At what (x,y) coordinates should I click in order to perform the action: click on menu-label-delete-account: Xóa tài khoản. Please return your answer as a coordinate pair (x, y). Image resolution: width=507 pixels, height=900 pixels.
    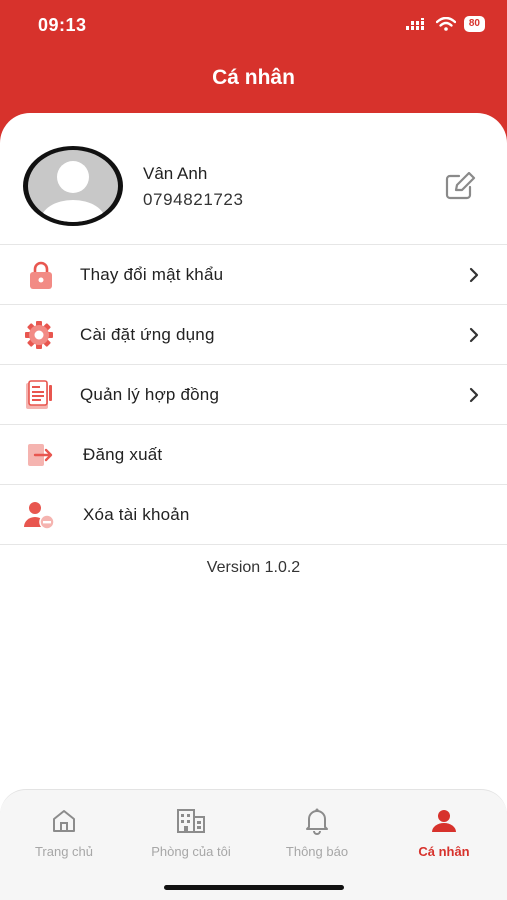
    Looking at the image, I should click on (136, 514).